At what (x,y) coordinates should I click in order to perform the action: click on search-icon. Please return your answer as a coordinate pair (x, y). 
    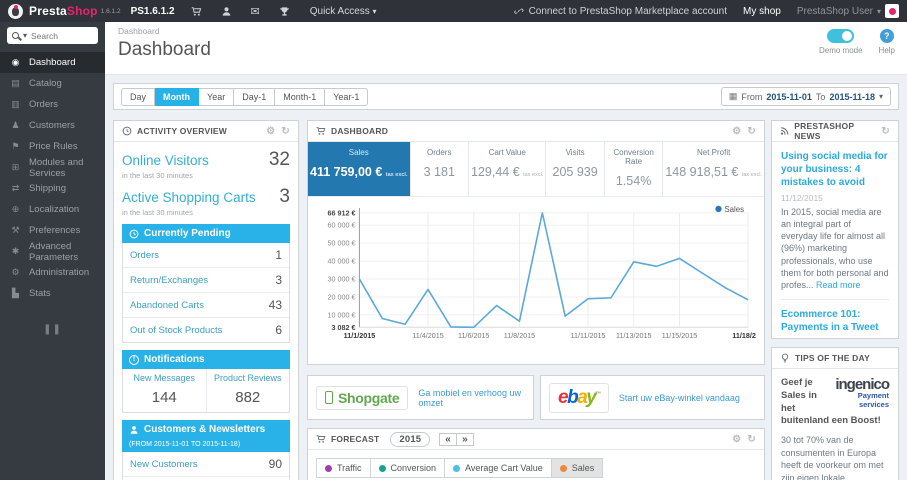
    Looking at the image, I should click on (15, 35).